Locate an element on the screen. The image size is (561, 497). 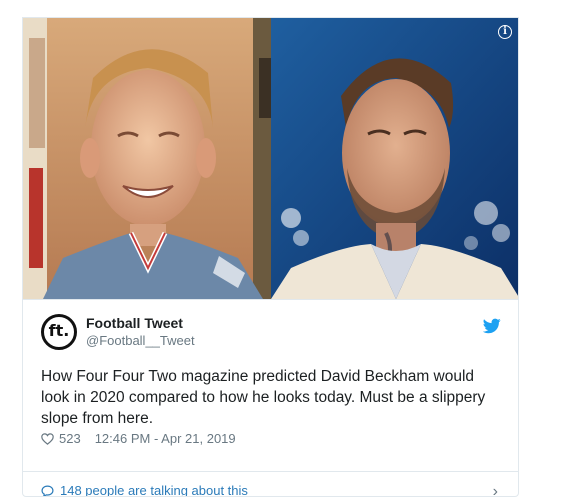
conversation-bar: 148 people are talking about this › is located at coordinates (270, 484).